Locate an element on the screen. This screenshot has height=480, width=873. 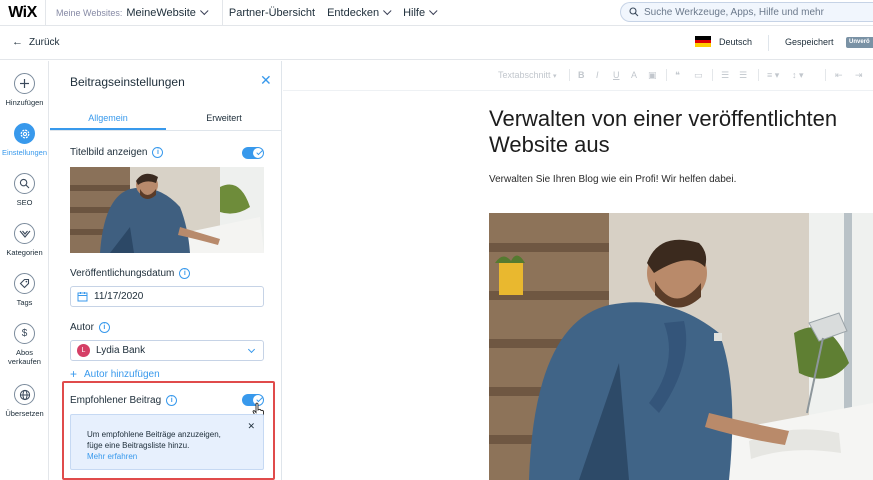
quote-icon: ❝ is located at coordinates (677, 75).